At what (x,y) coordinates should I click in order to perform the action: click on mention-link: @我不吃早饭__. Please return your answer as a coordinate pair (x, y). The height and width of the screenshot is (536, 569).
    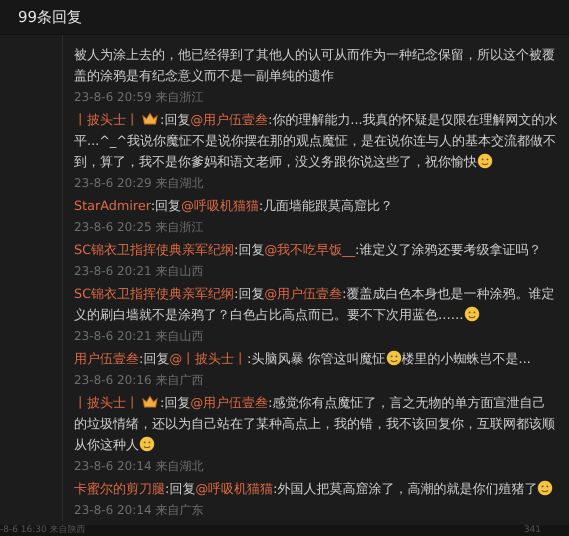
    Looking at the image, I should click on (309, 250).